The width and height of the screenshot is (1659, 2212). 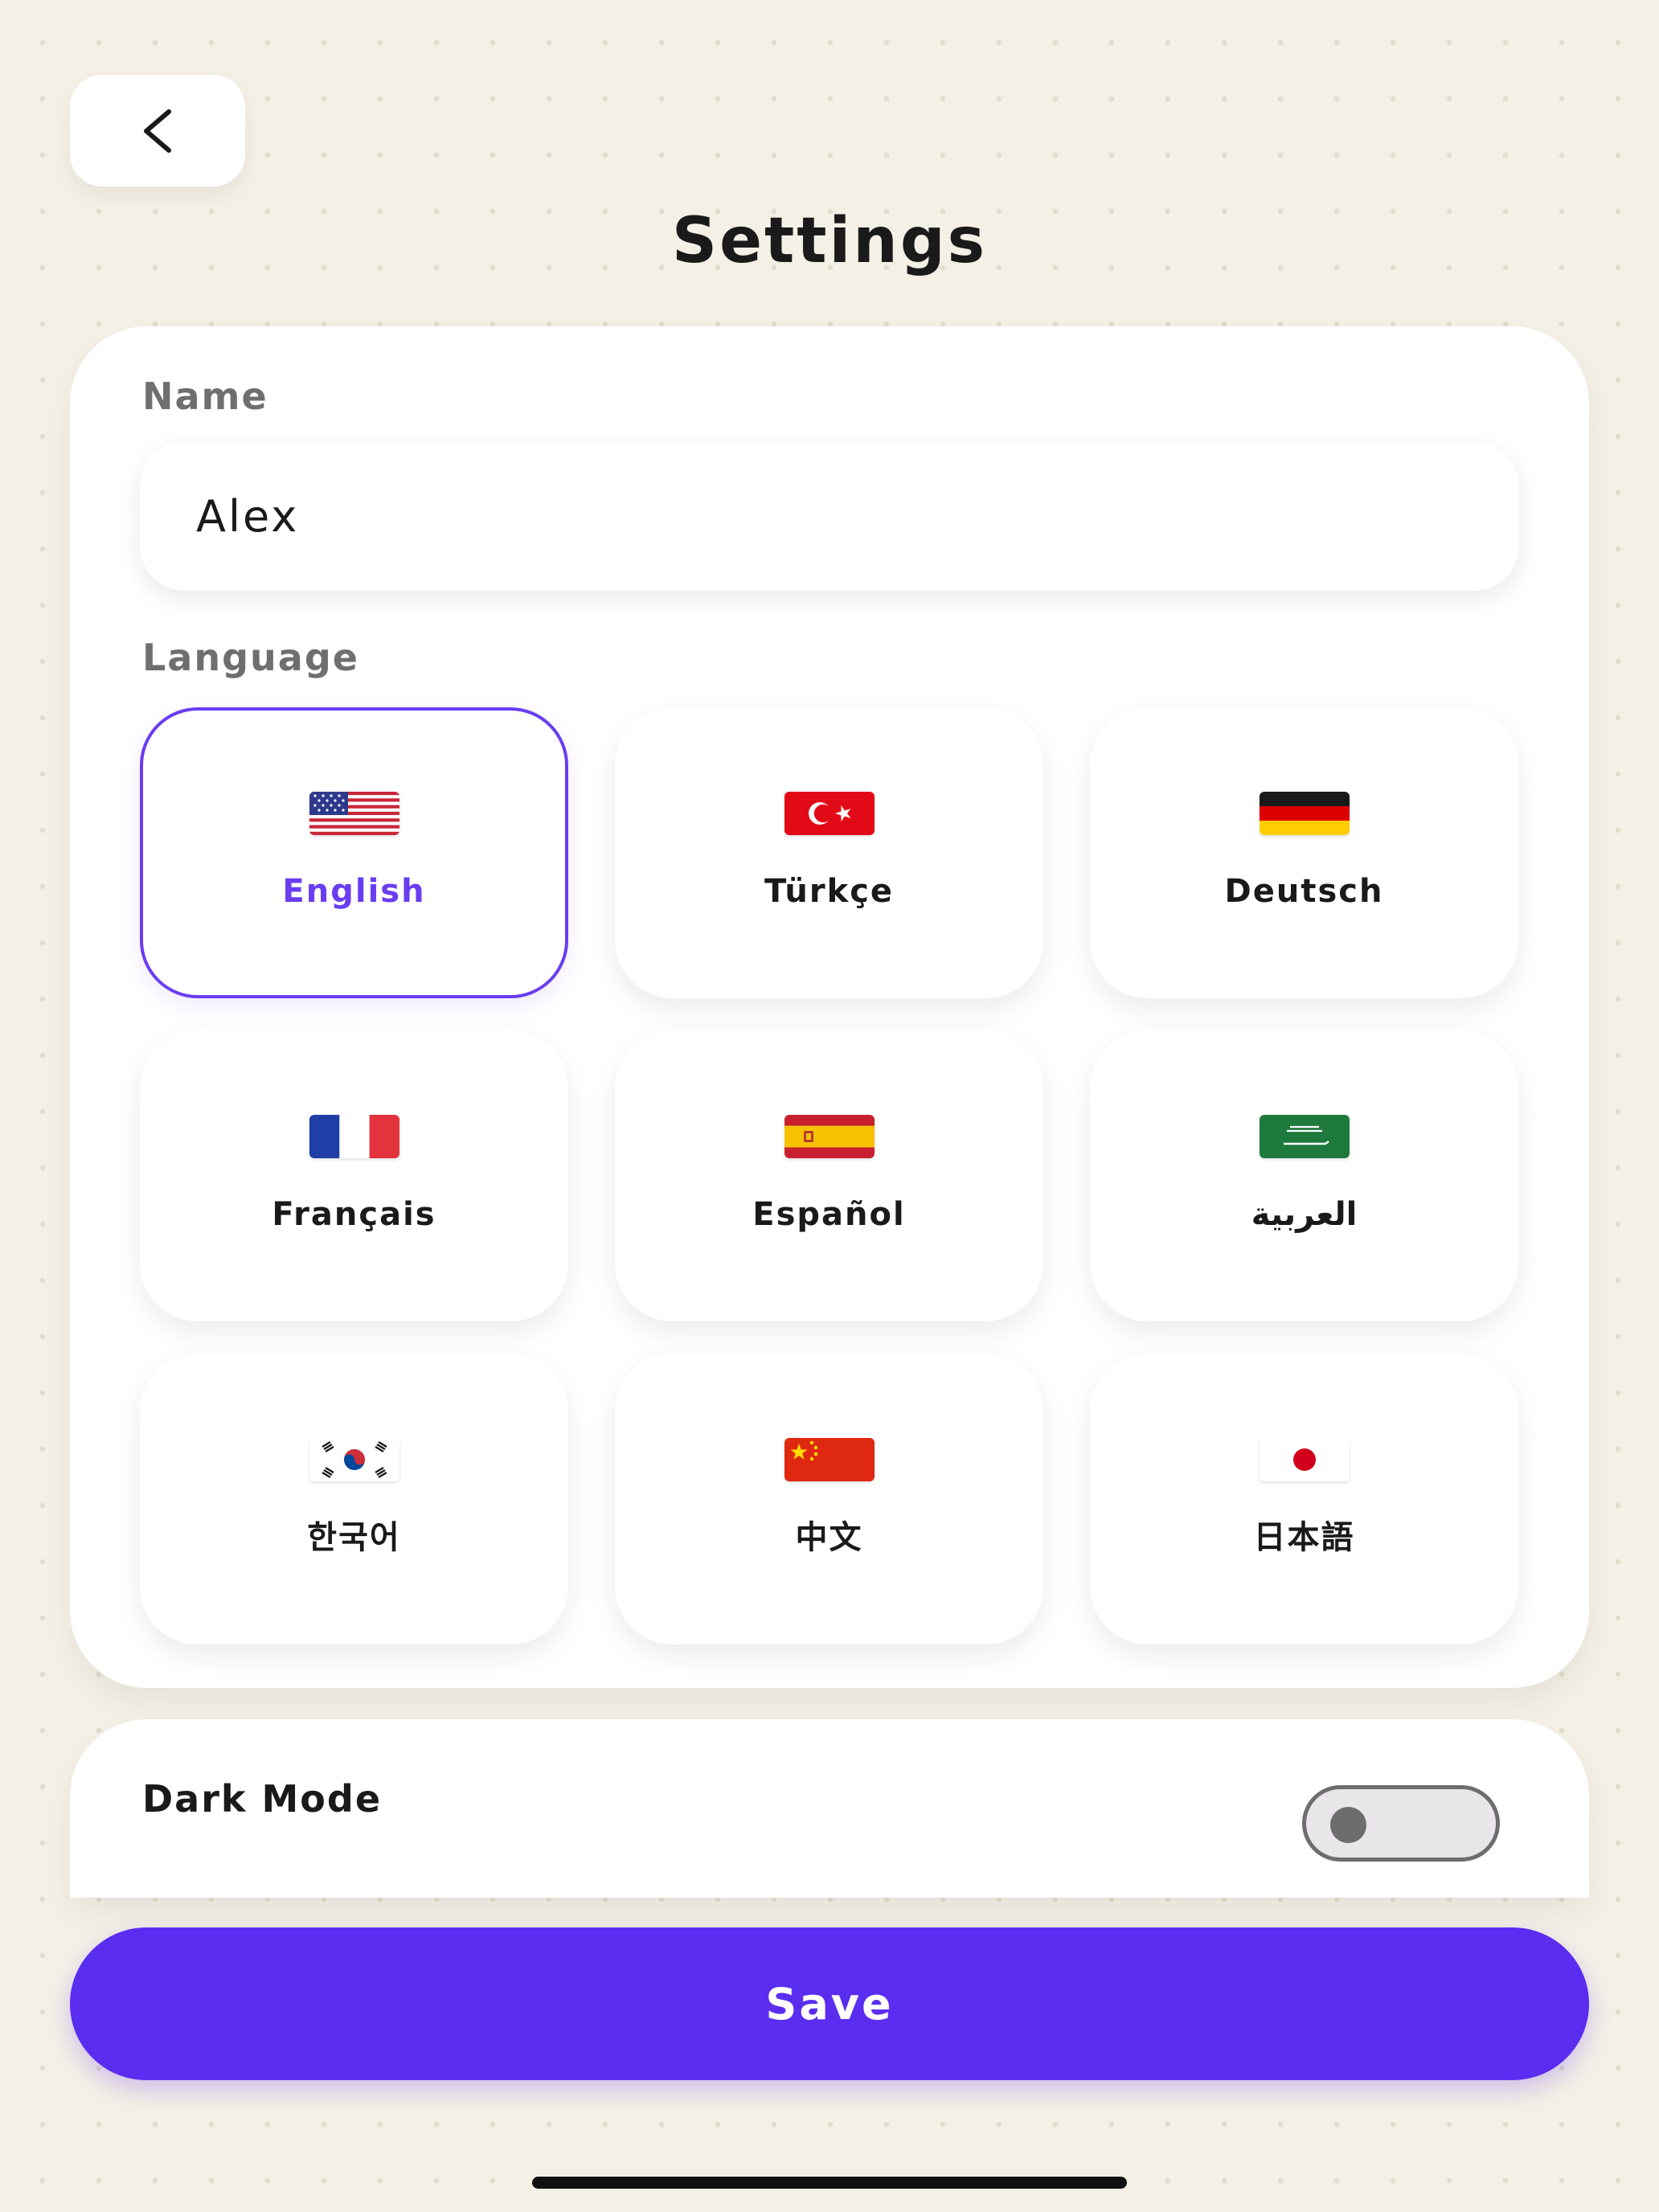 What do you see at coordinates (829, 241) in the screenshot?
I see `page-title: Settings` at bounding box center [829, 241].